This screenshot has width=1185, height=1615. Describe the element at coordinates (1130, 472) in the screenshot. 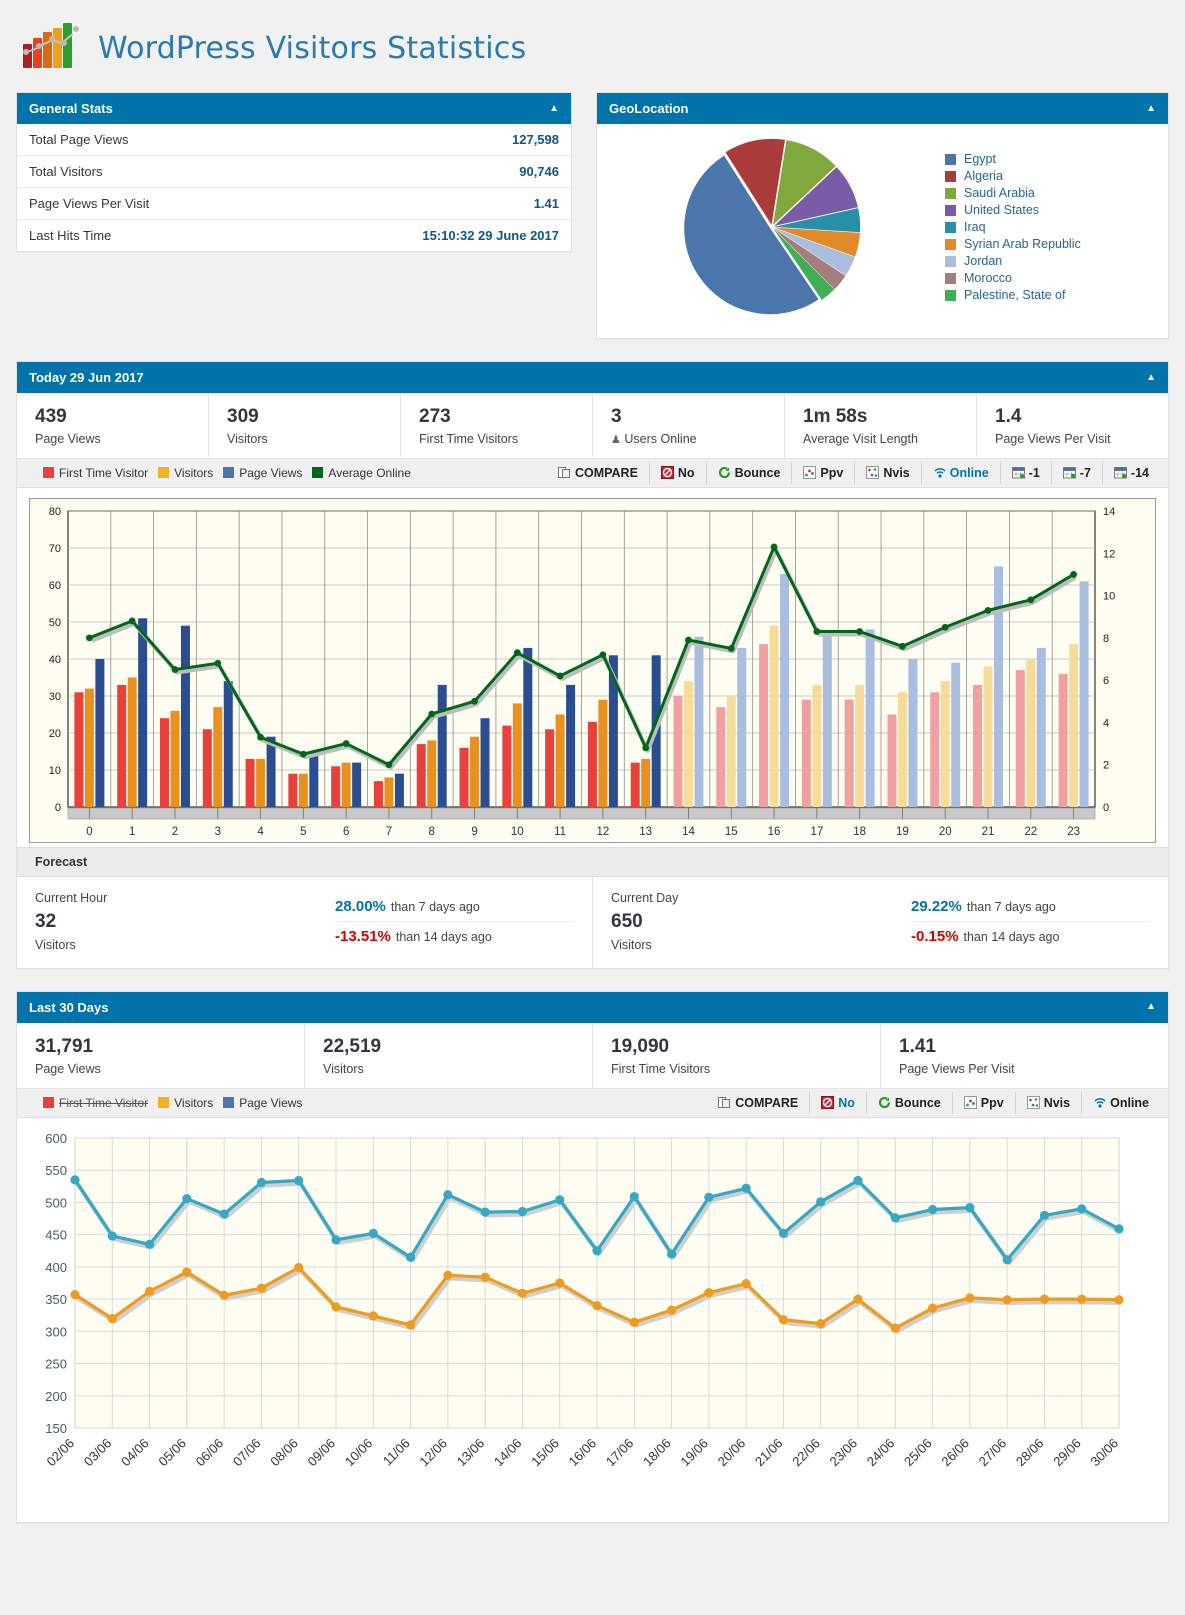

I see `toolbar-button-14: -14` at that location.